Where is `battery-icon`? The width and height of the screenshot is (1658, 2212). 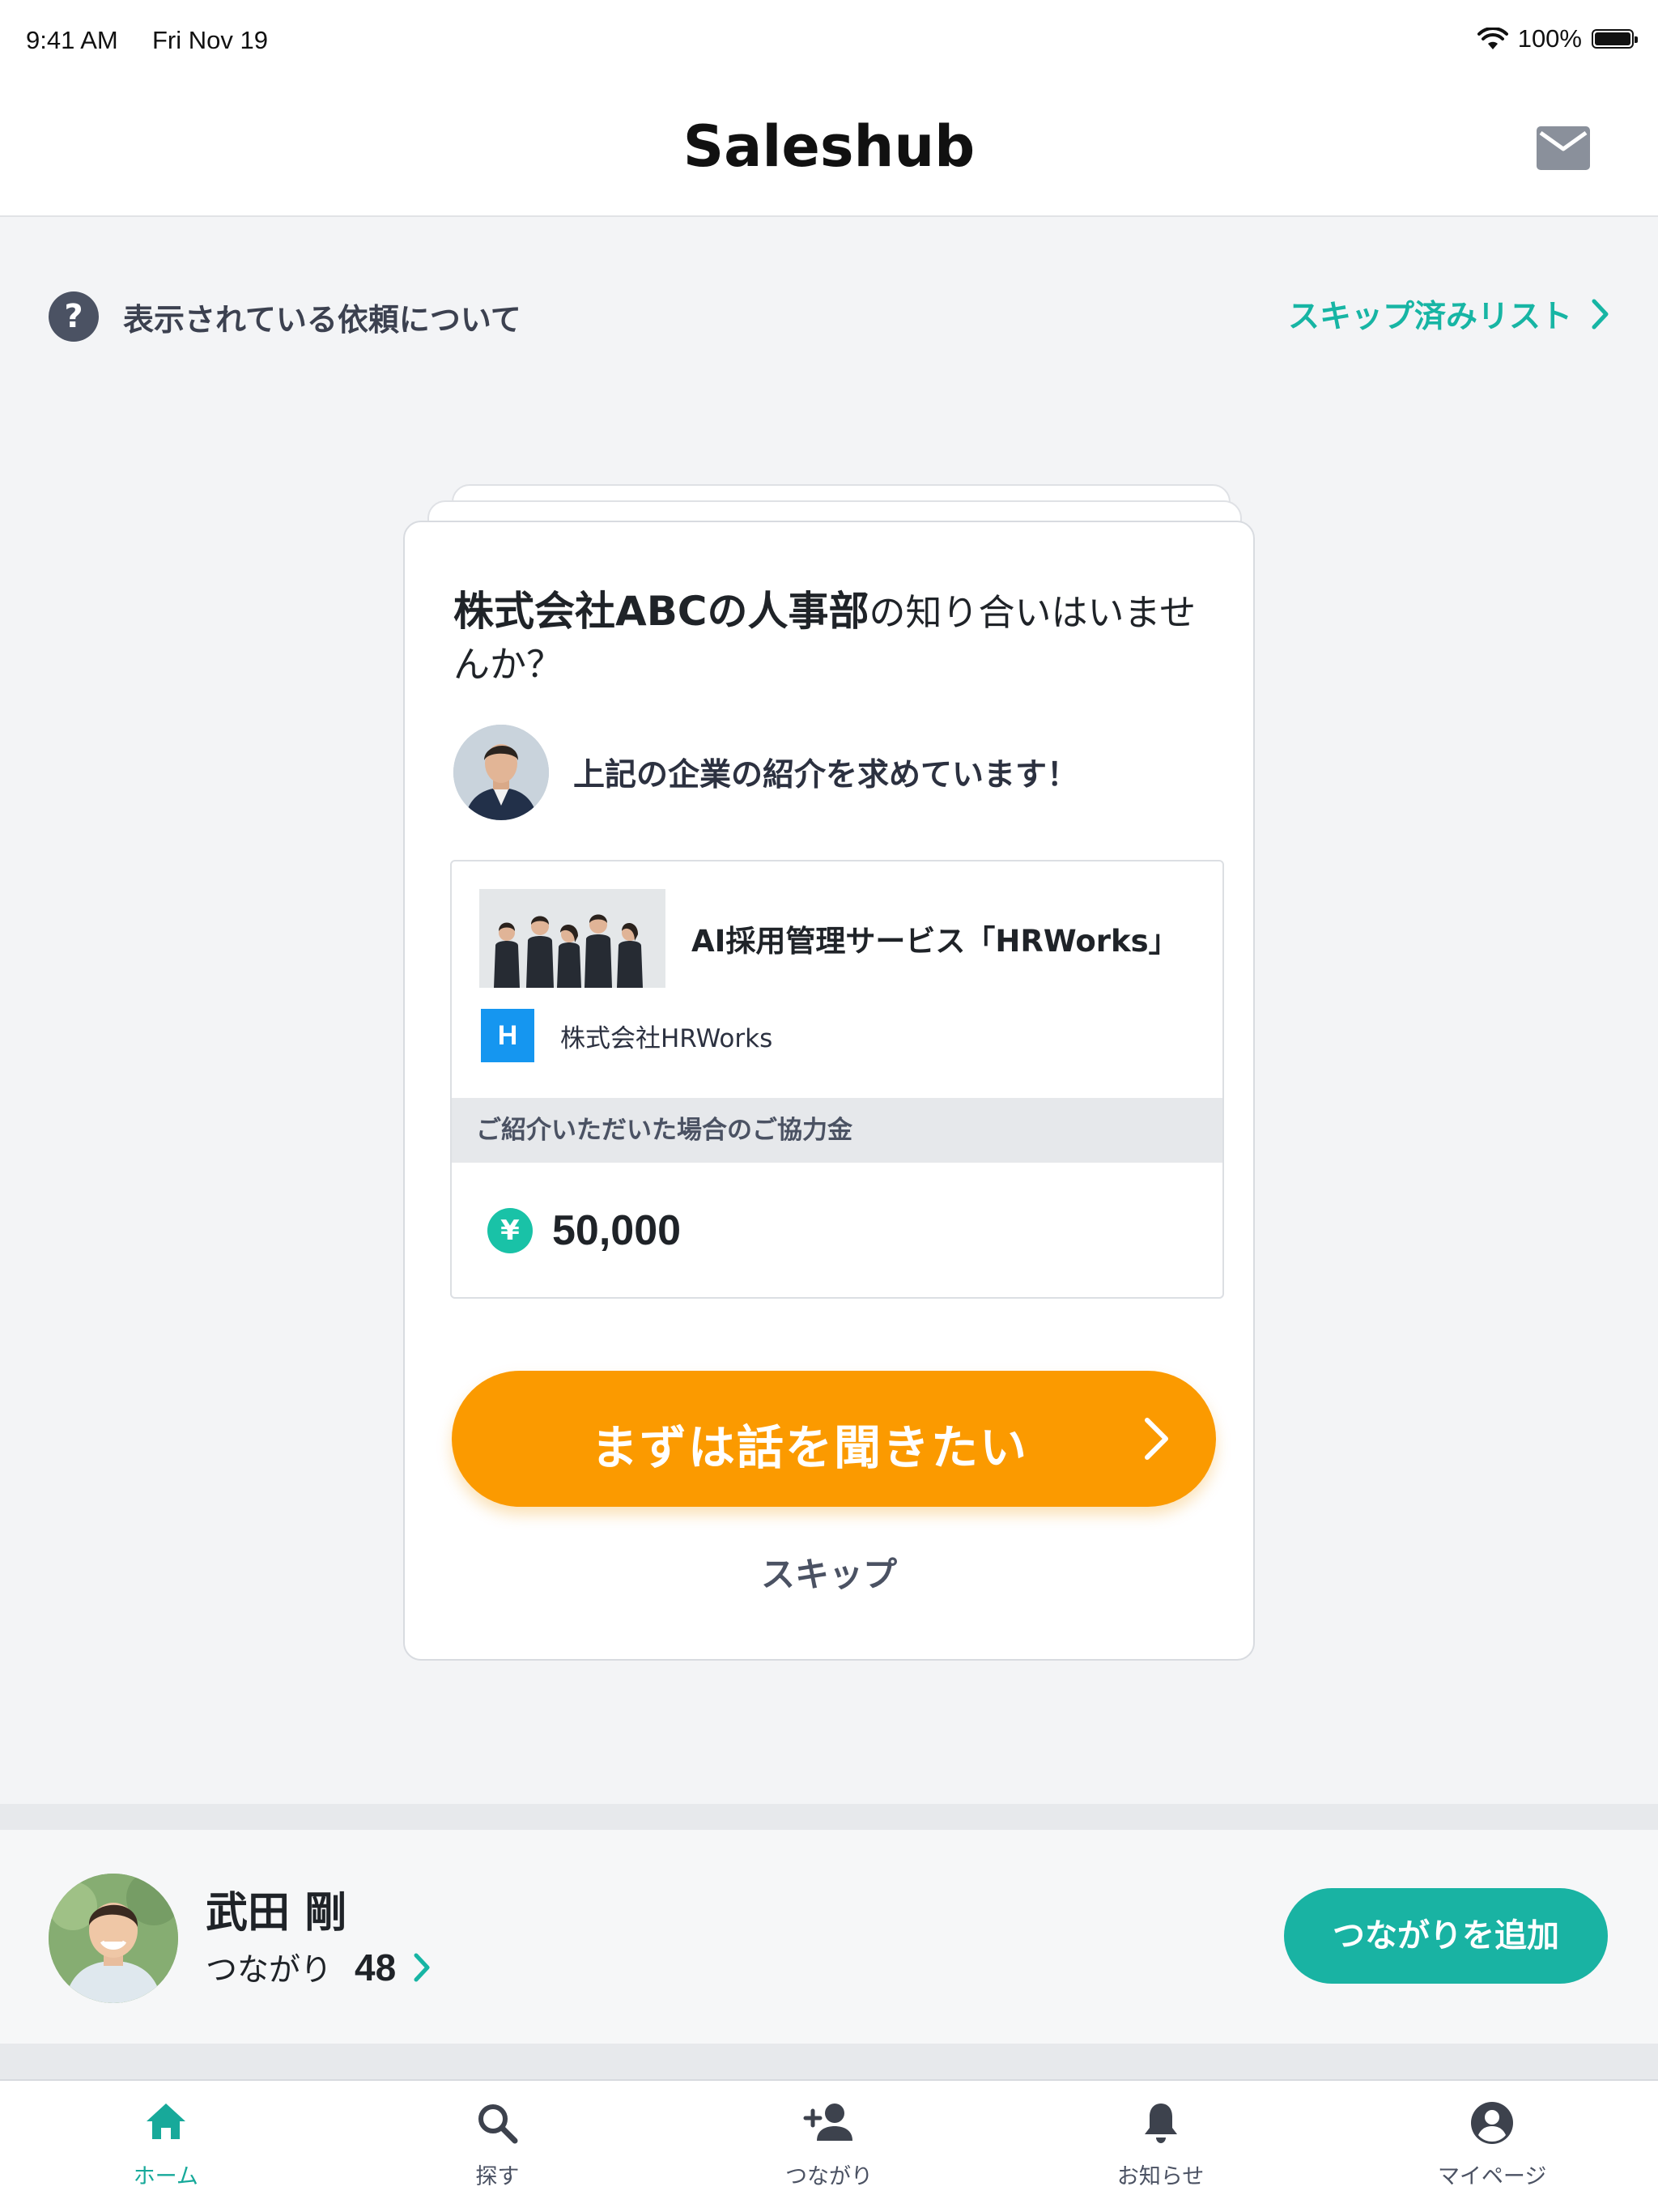
battery-icon is located at coordinates (1615, 39).